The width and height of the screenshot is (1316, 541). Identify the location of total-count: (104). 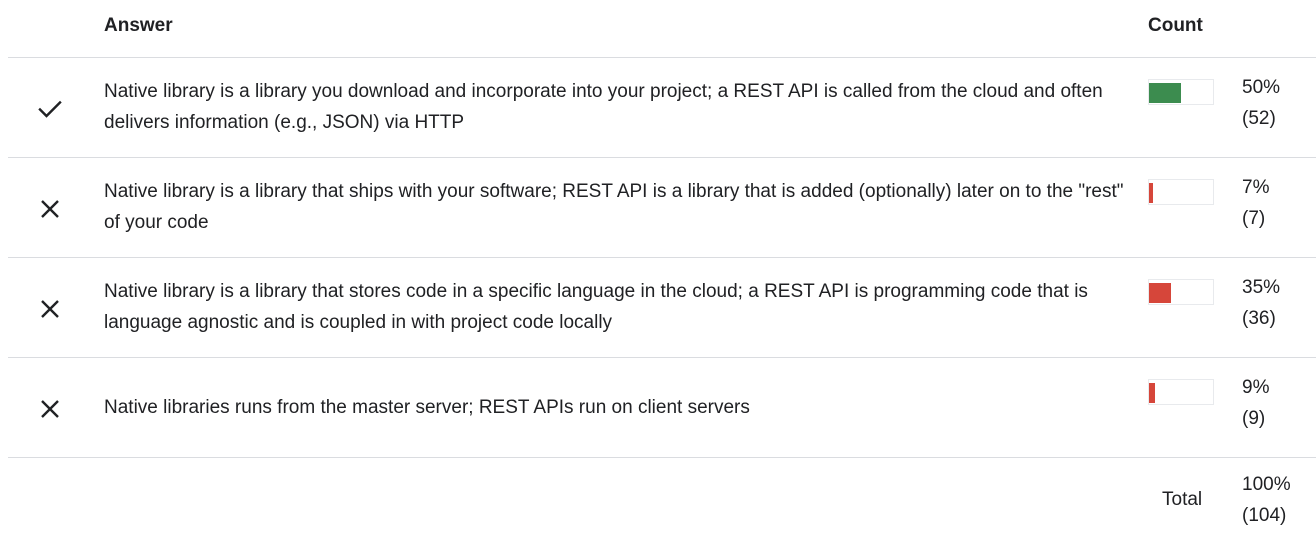
(1264, 515).